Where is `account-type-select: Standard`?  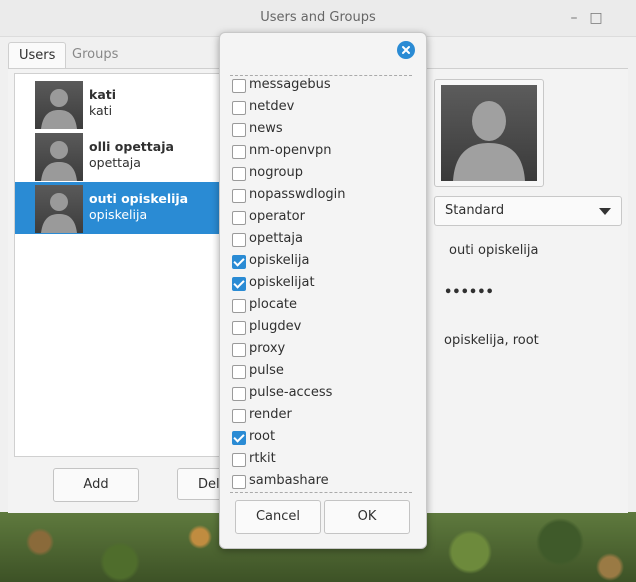 account-type-select: Standard is located at coordinates (528, 211).